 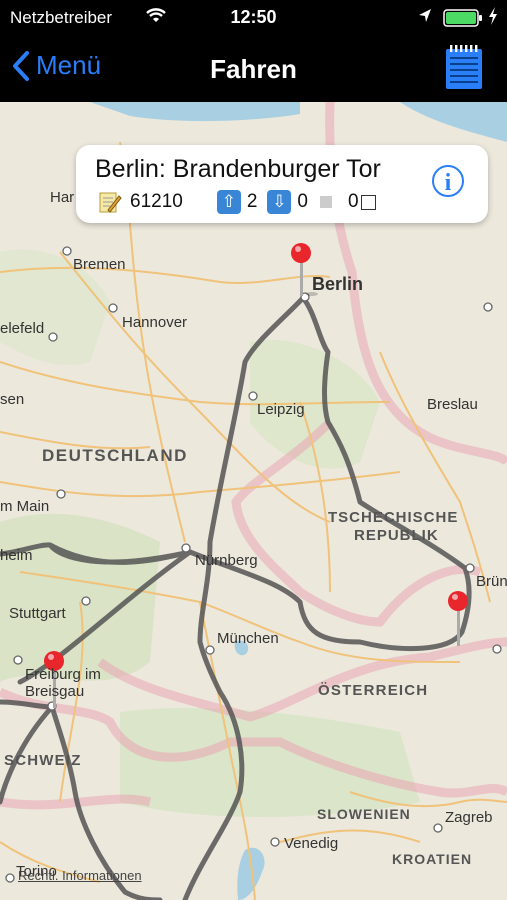 I want to click on list-icon, so click(x=464, y=67).